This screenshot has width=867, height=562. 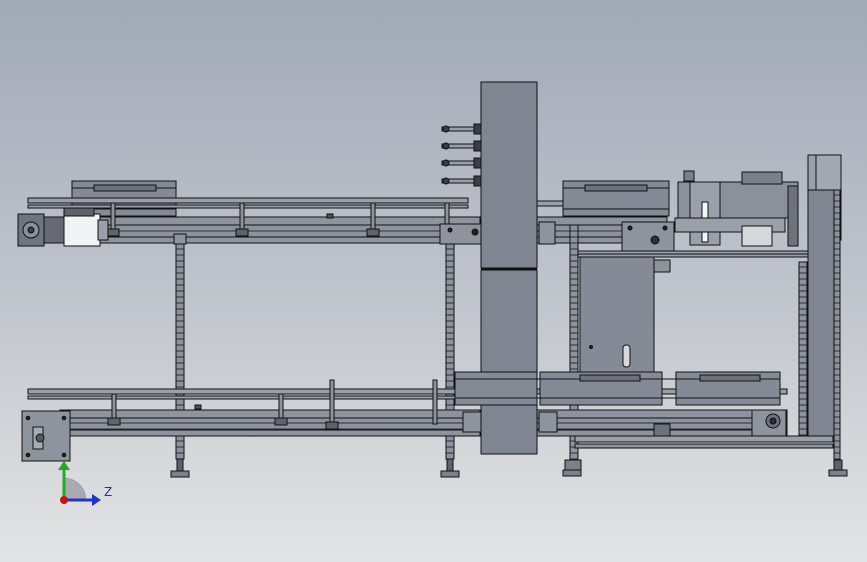 I want to click on origin-dot, so click(x=64, y=500).